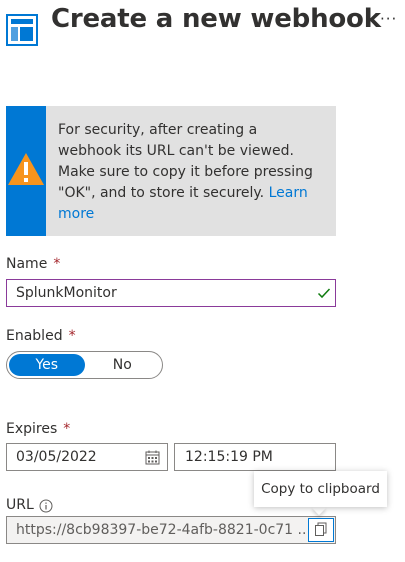  I want to click on expires-date-value: 03/05/2022, so click(56, 457).